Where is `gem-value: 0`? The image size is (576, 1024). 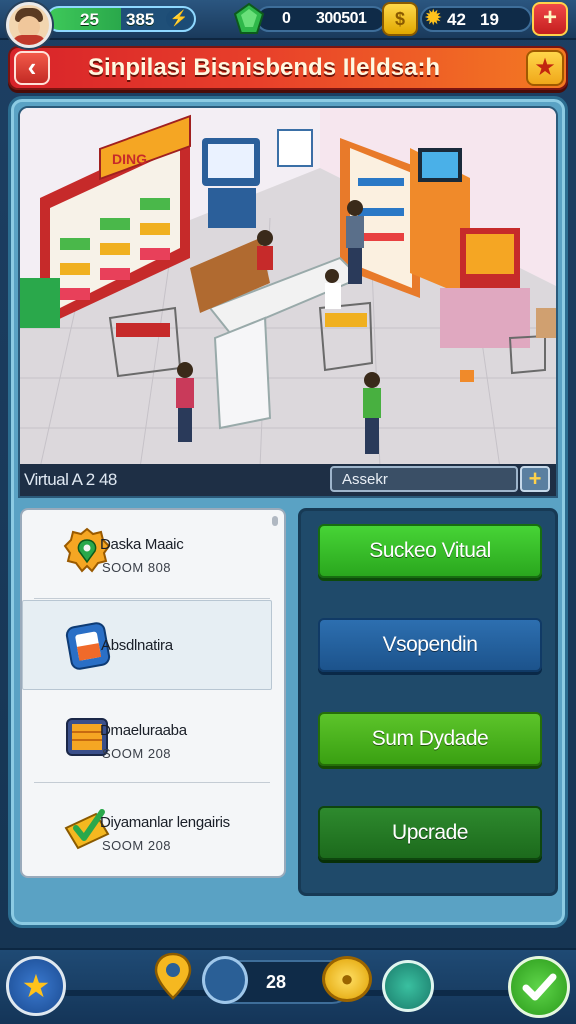 gem-value: 0 is located at coordinates (286, 18).